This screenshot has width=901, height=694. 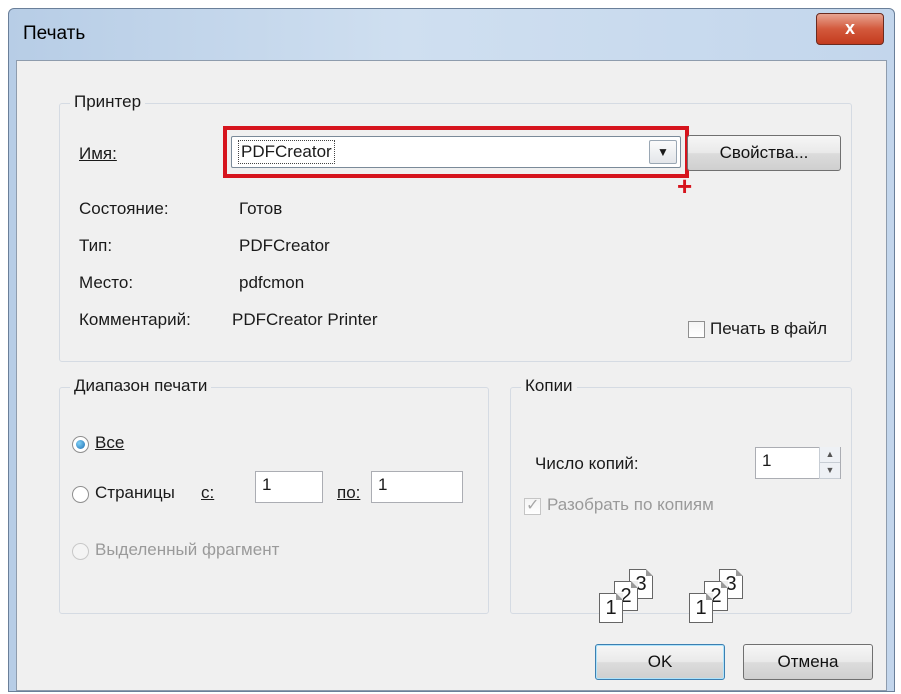 I want to click on place-label: Место:, so click(x=106, y=282).